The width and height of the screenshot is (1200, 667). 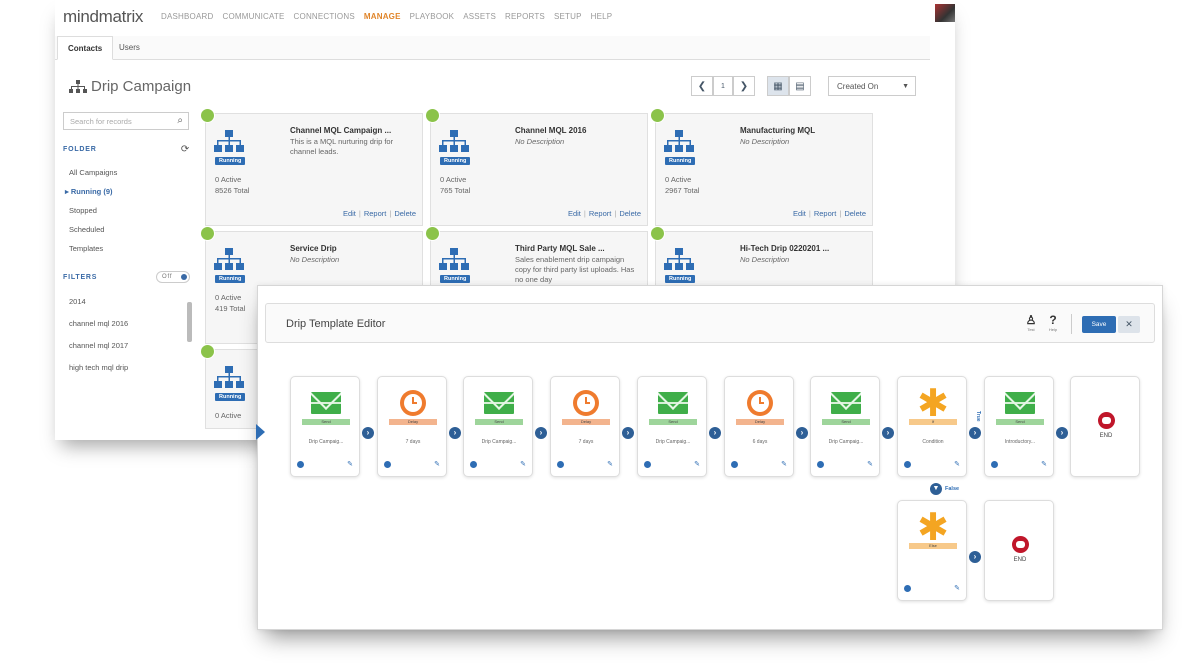 What do you see at coordinates (932, 550) in the screenshot?
I see `else-node: ✱ Else ✎` at bounding box center [932, 550].